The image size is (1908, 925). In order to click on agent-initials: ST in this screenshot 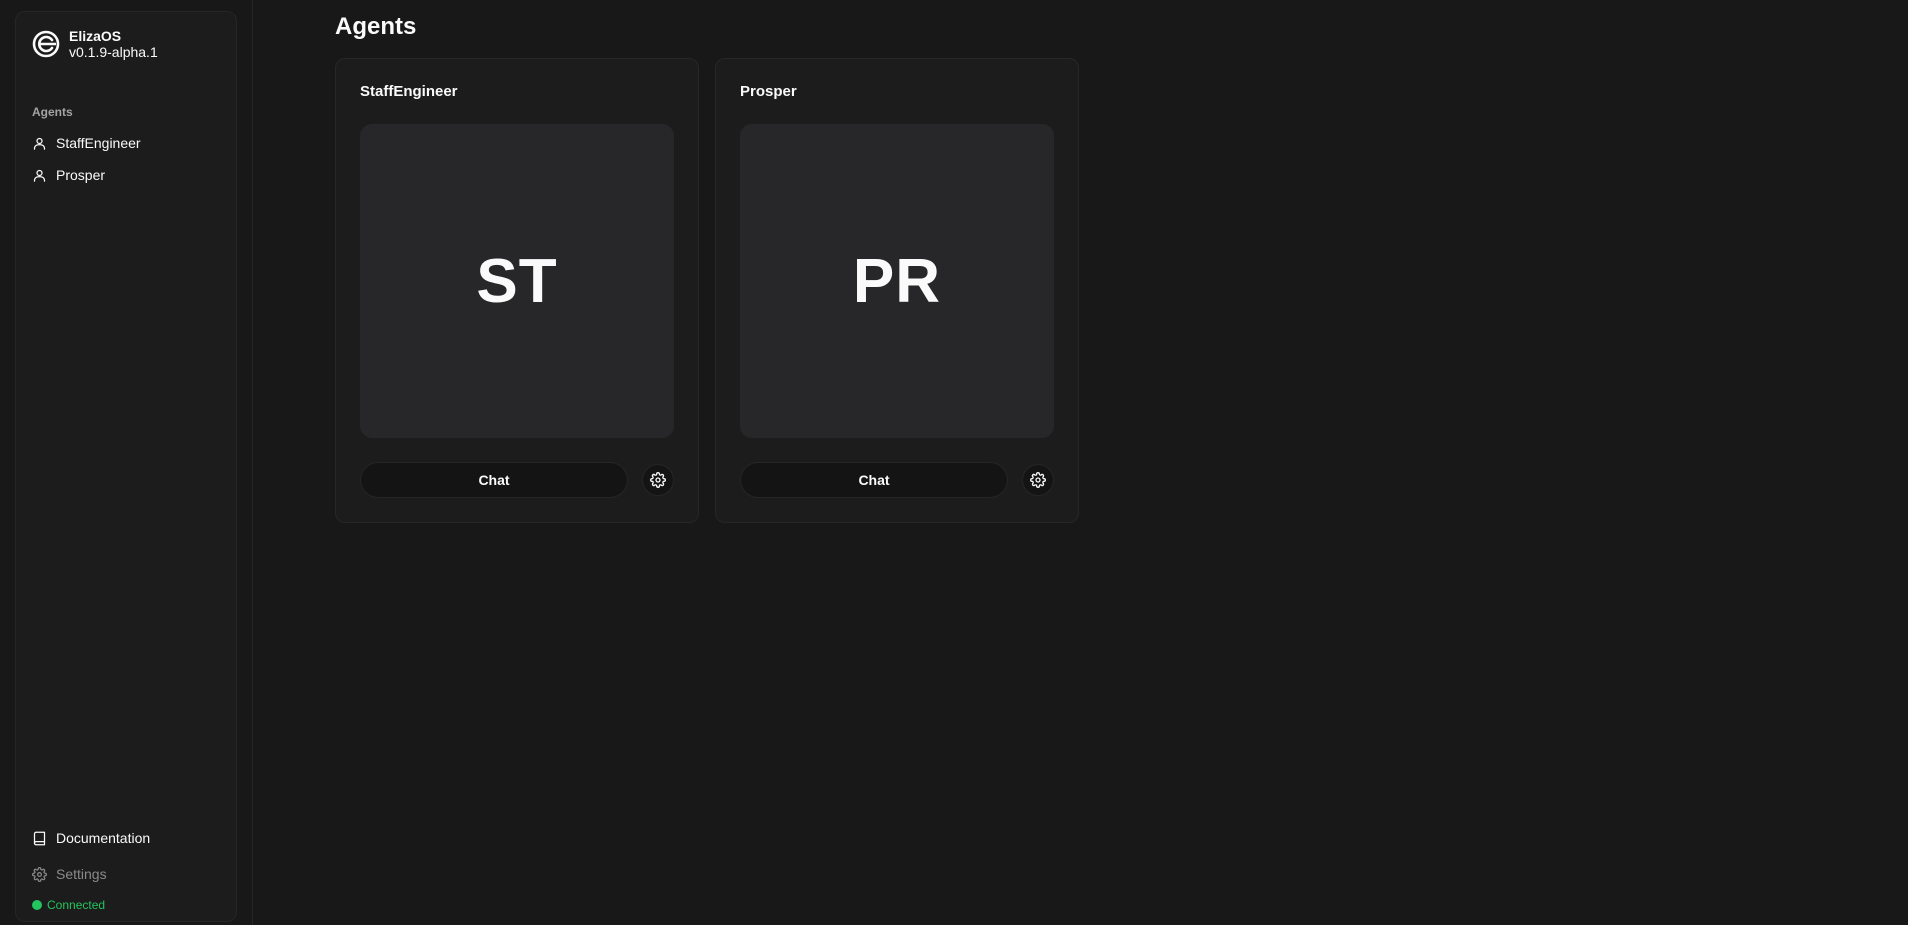, I will do `click(517, 281)`.